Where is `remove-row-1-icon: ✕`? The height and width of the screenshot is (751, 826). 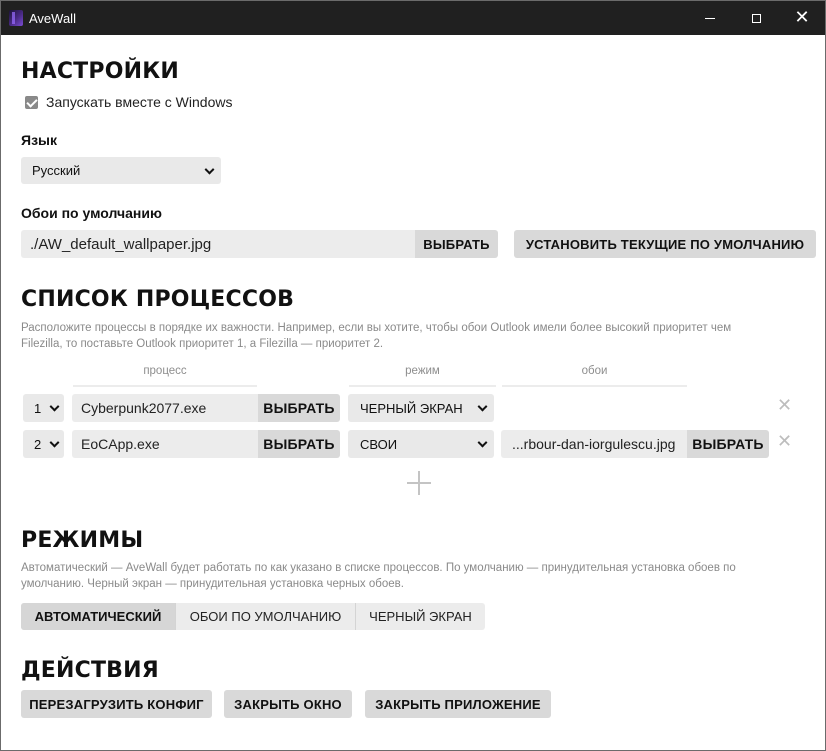 remove-row-1-icon: ✕ is located at coordinates (784, 406).